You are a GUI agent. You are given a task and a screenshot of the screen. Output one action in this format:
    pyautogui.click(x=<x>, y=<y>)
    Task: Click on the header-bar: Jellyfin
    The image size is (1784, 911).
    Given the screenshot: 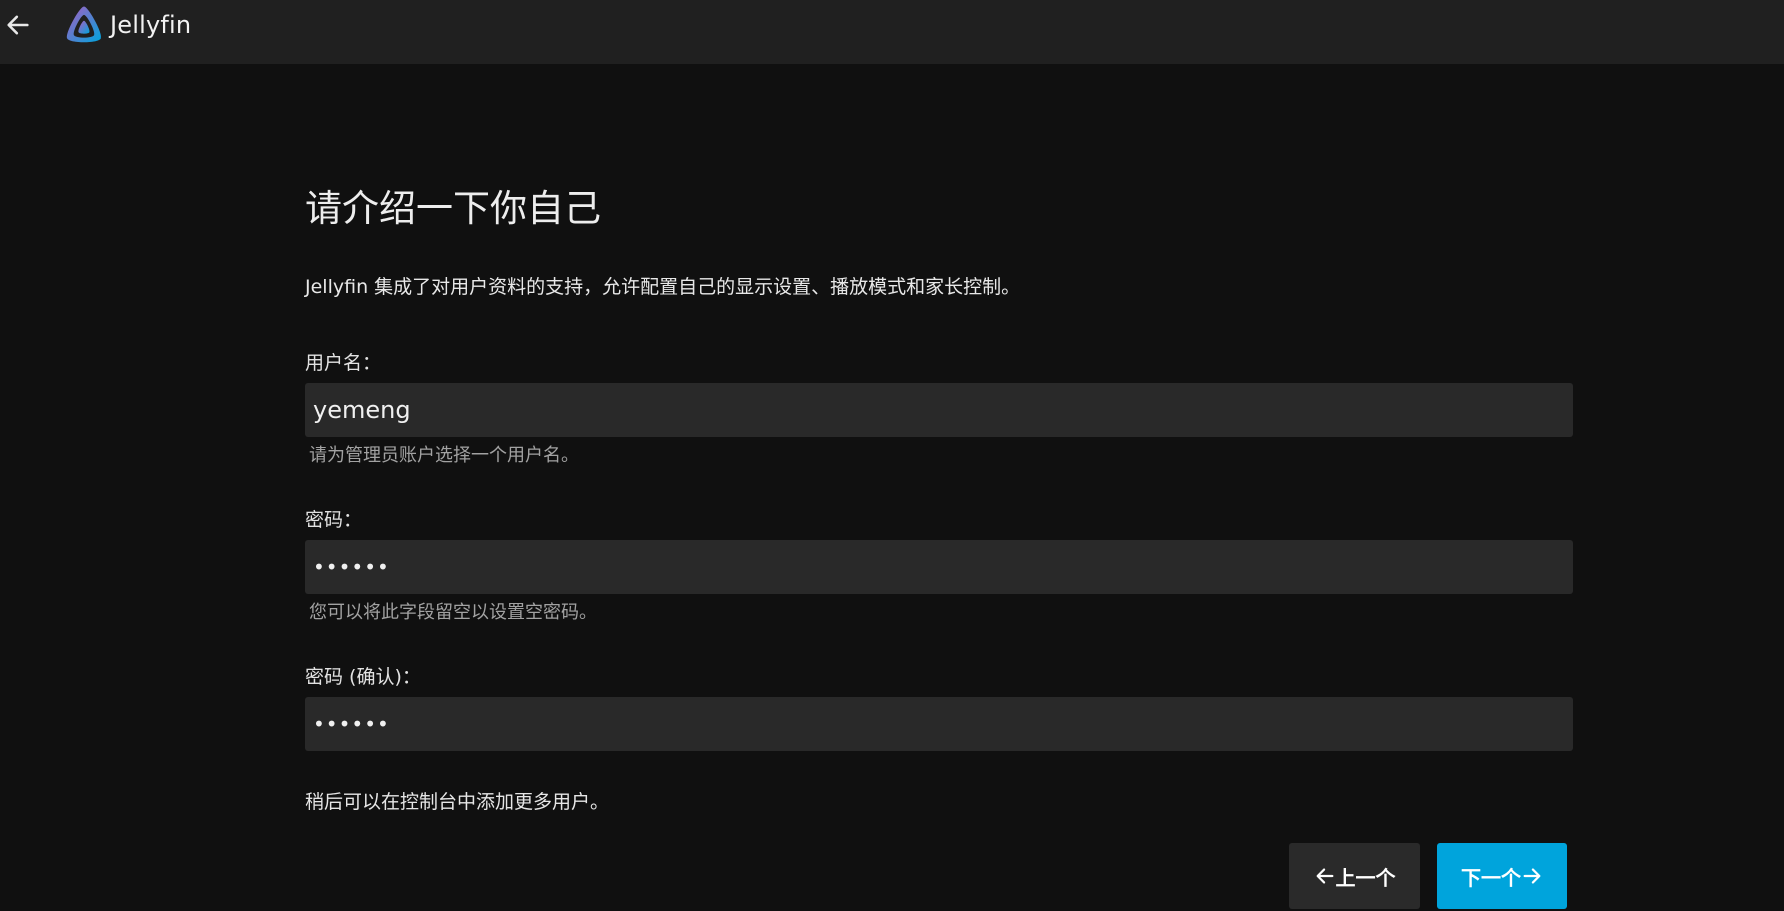 What is the action you would take?
    pyautogui.click(x=892, y=32)
    